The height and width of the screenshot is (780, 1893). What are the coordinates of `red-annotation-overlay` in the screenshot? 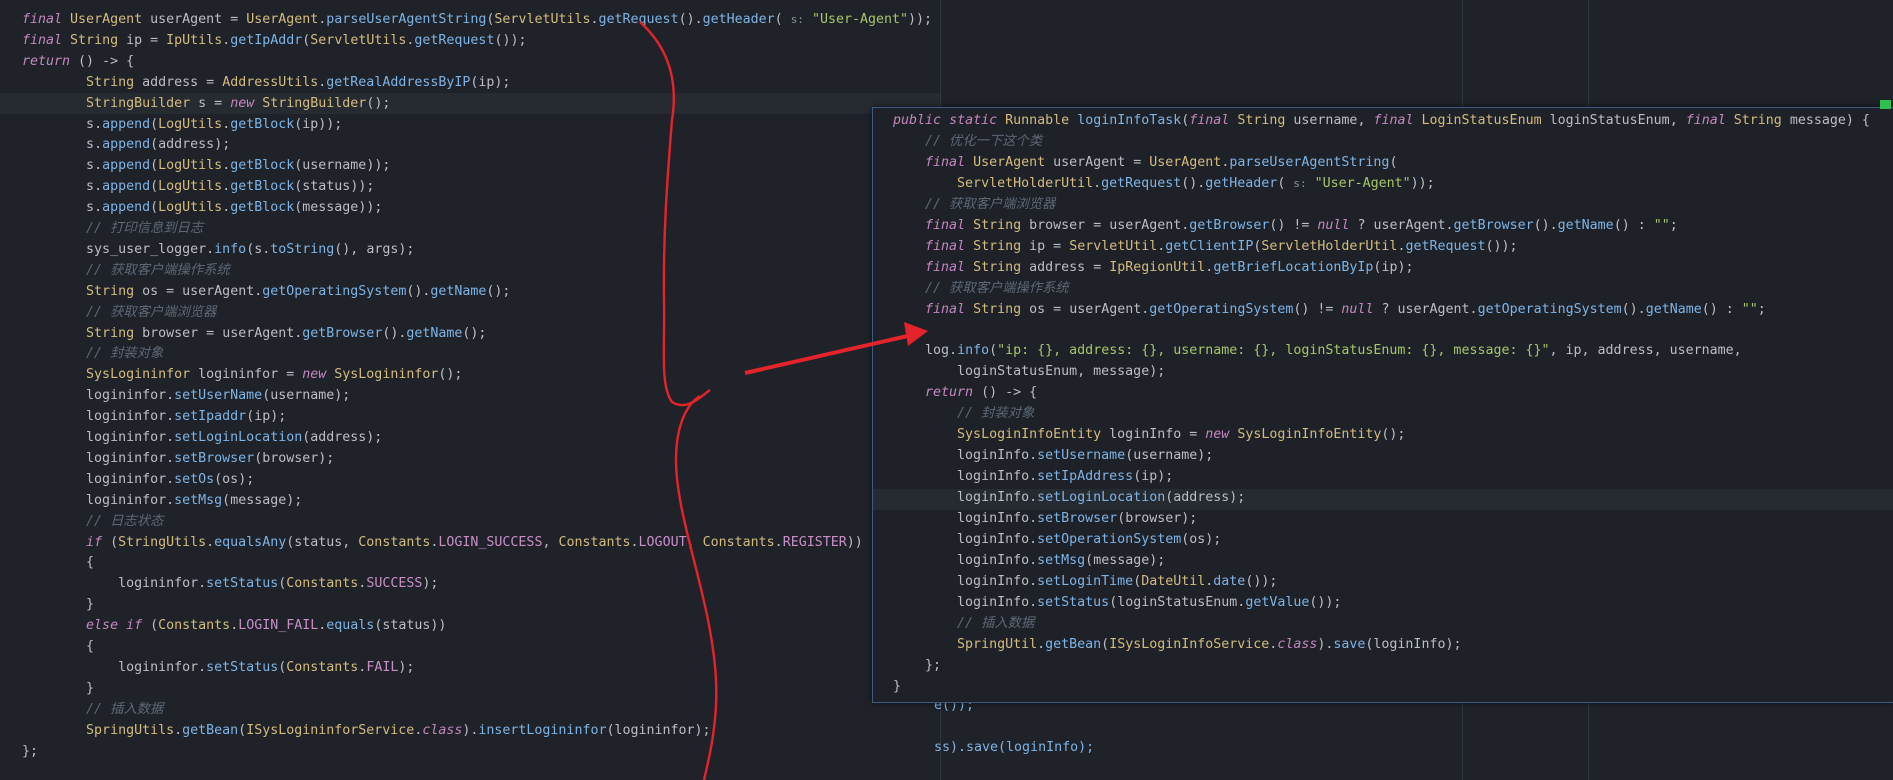 It's located at (783, 400).